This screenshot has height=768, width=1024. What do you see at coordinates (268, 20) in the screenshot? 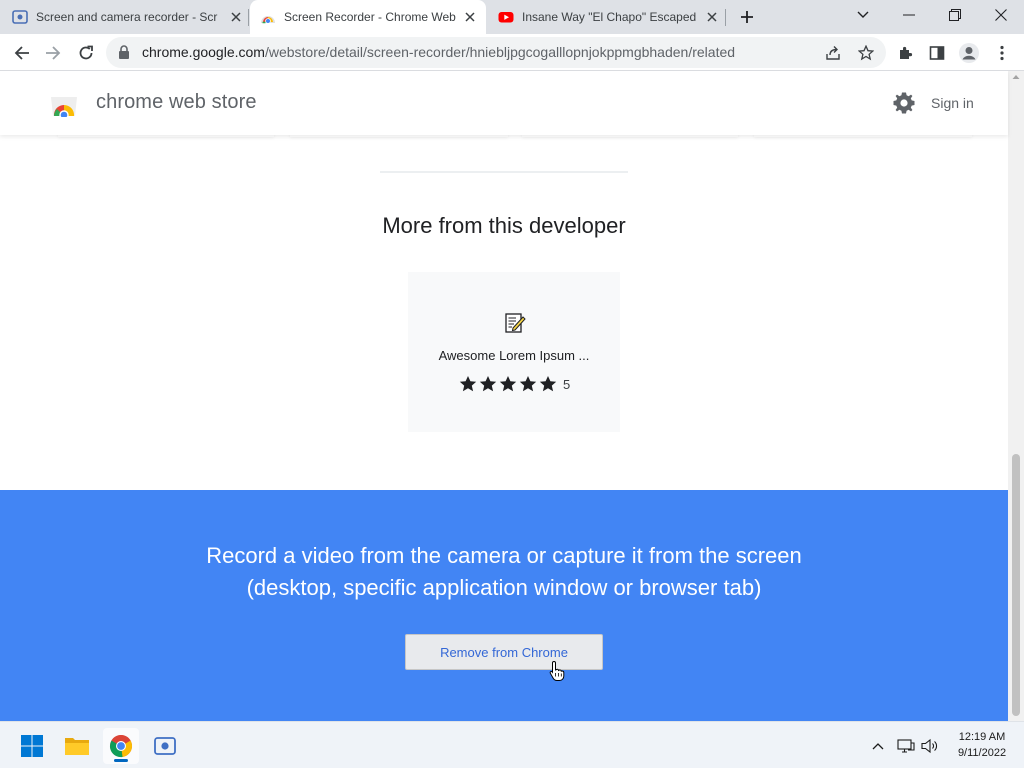
I see `chrome-web-store-icon` at bounding box center [268, 20].